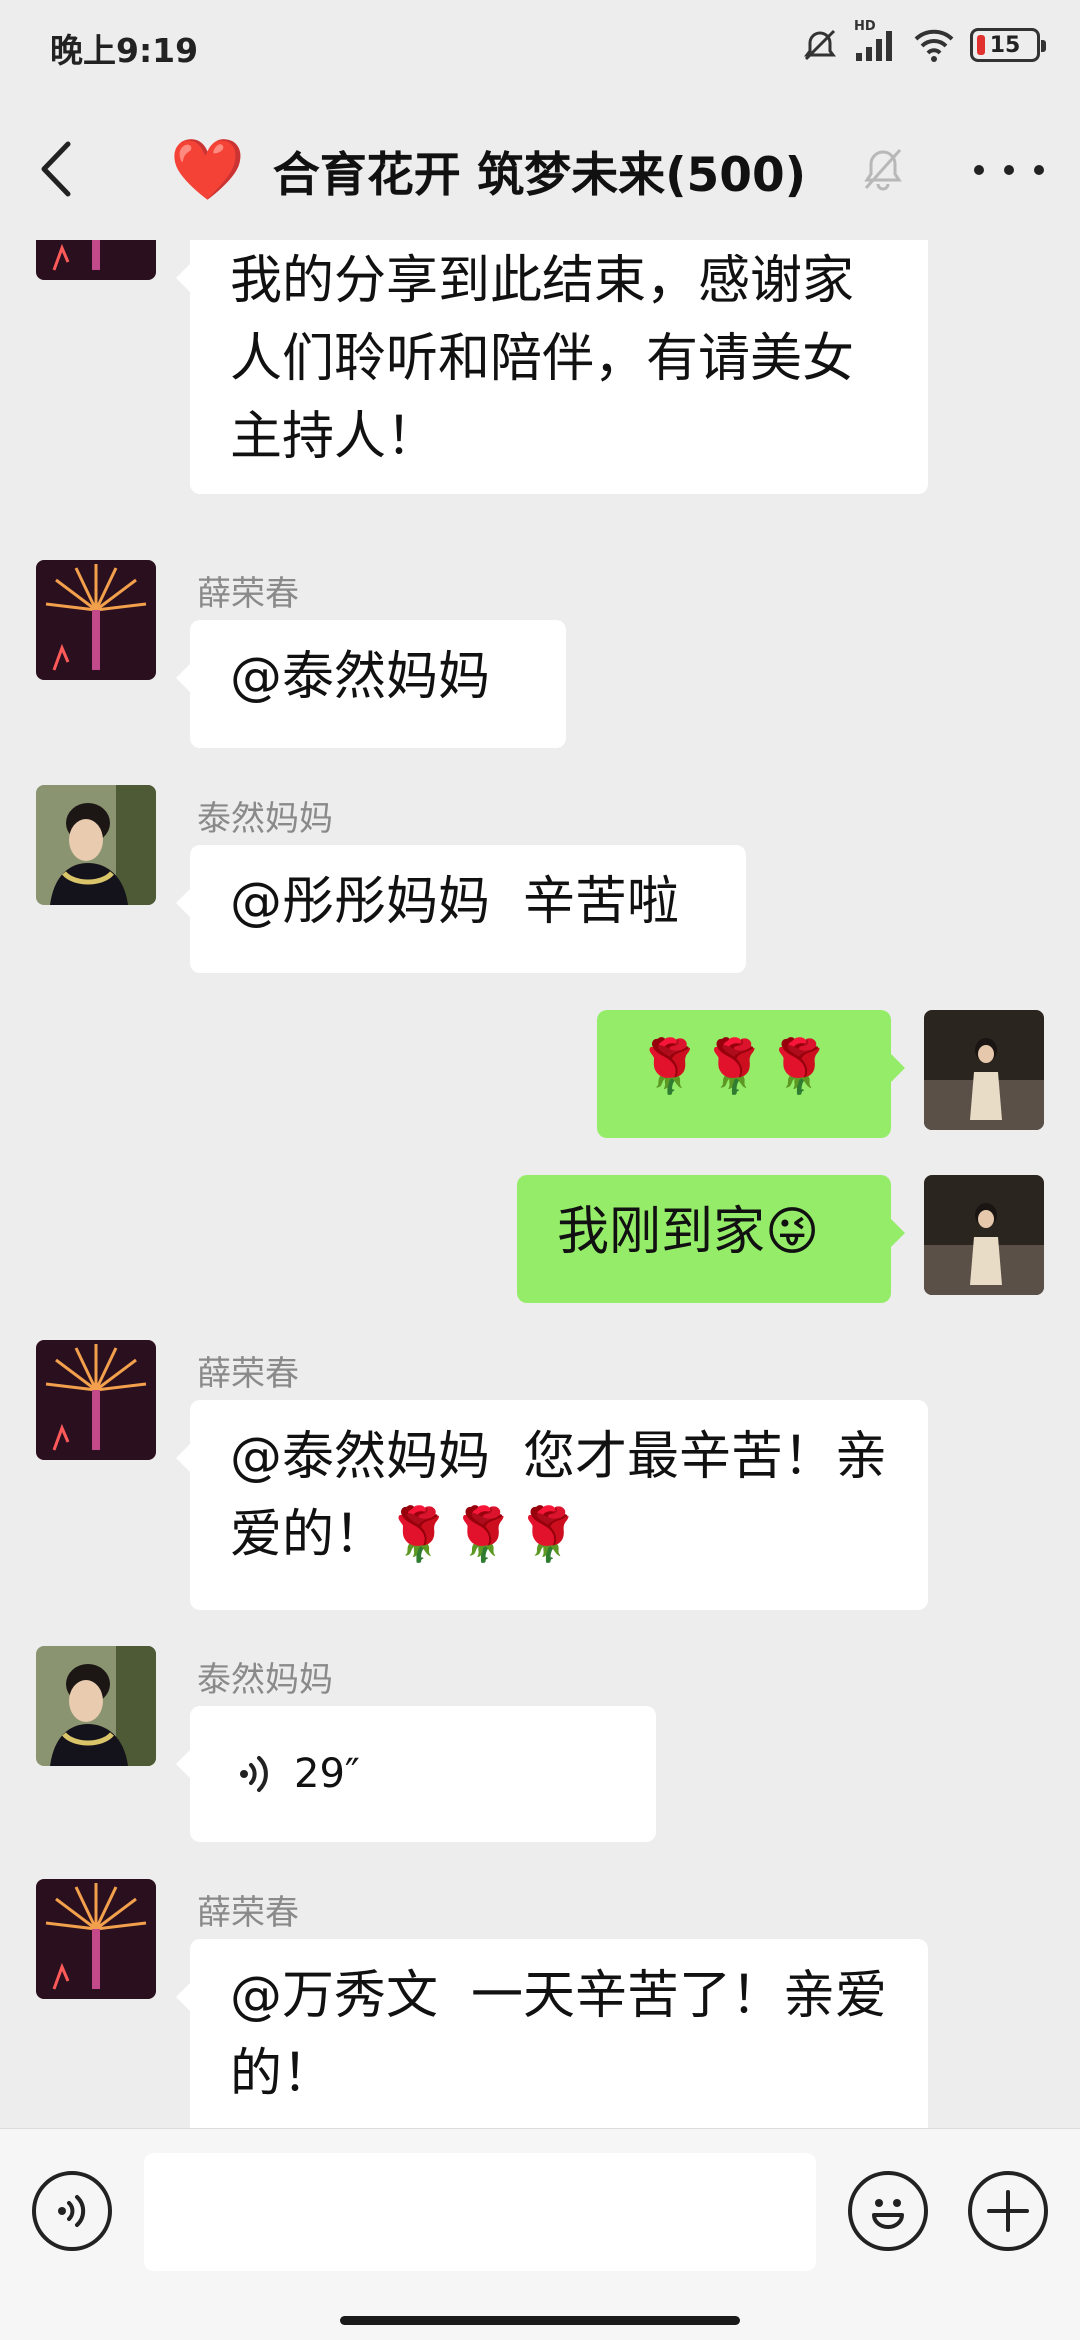 Image resolution: width=1080 pixels, height=2340 pixels. Describe the element at coordinates (559, 1496) in the screenshot. I see `message-text: @泰然妈妈 您才最辛苦！亲爱的！🌹🌹🌹` at that location.